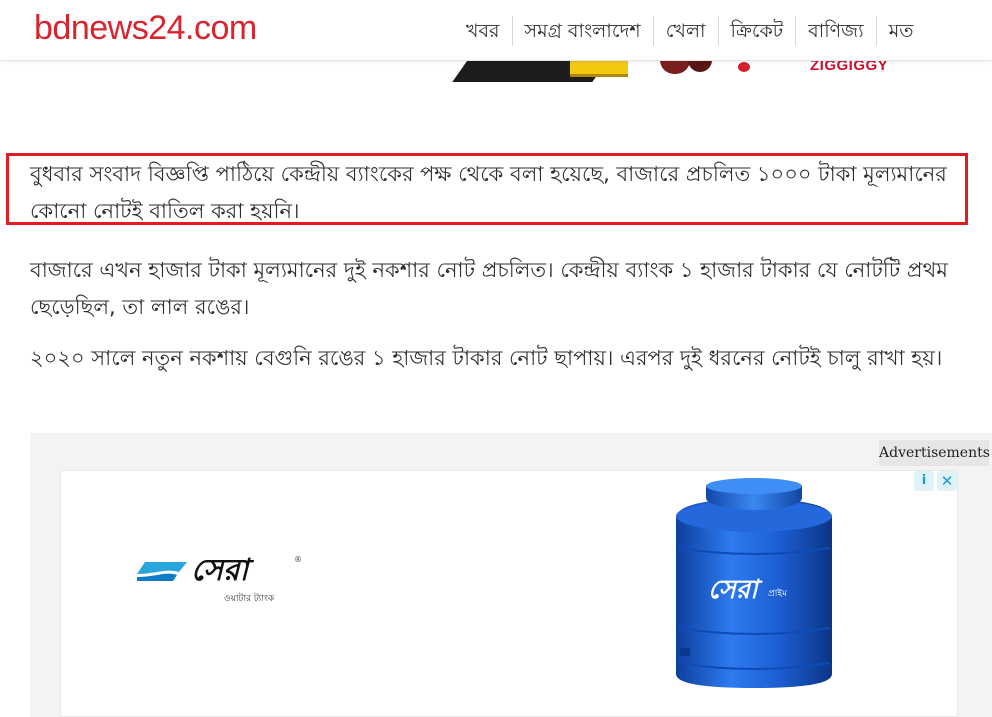 The image size is (992, 717). Describe the element at coordinates (298, 559) in the screenshot. I see `brand-registered-mark: ®` at that location.